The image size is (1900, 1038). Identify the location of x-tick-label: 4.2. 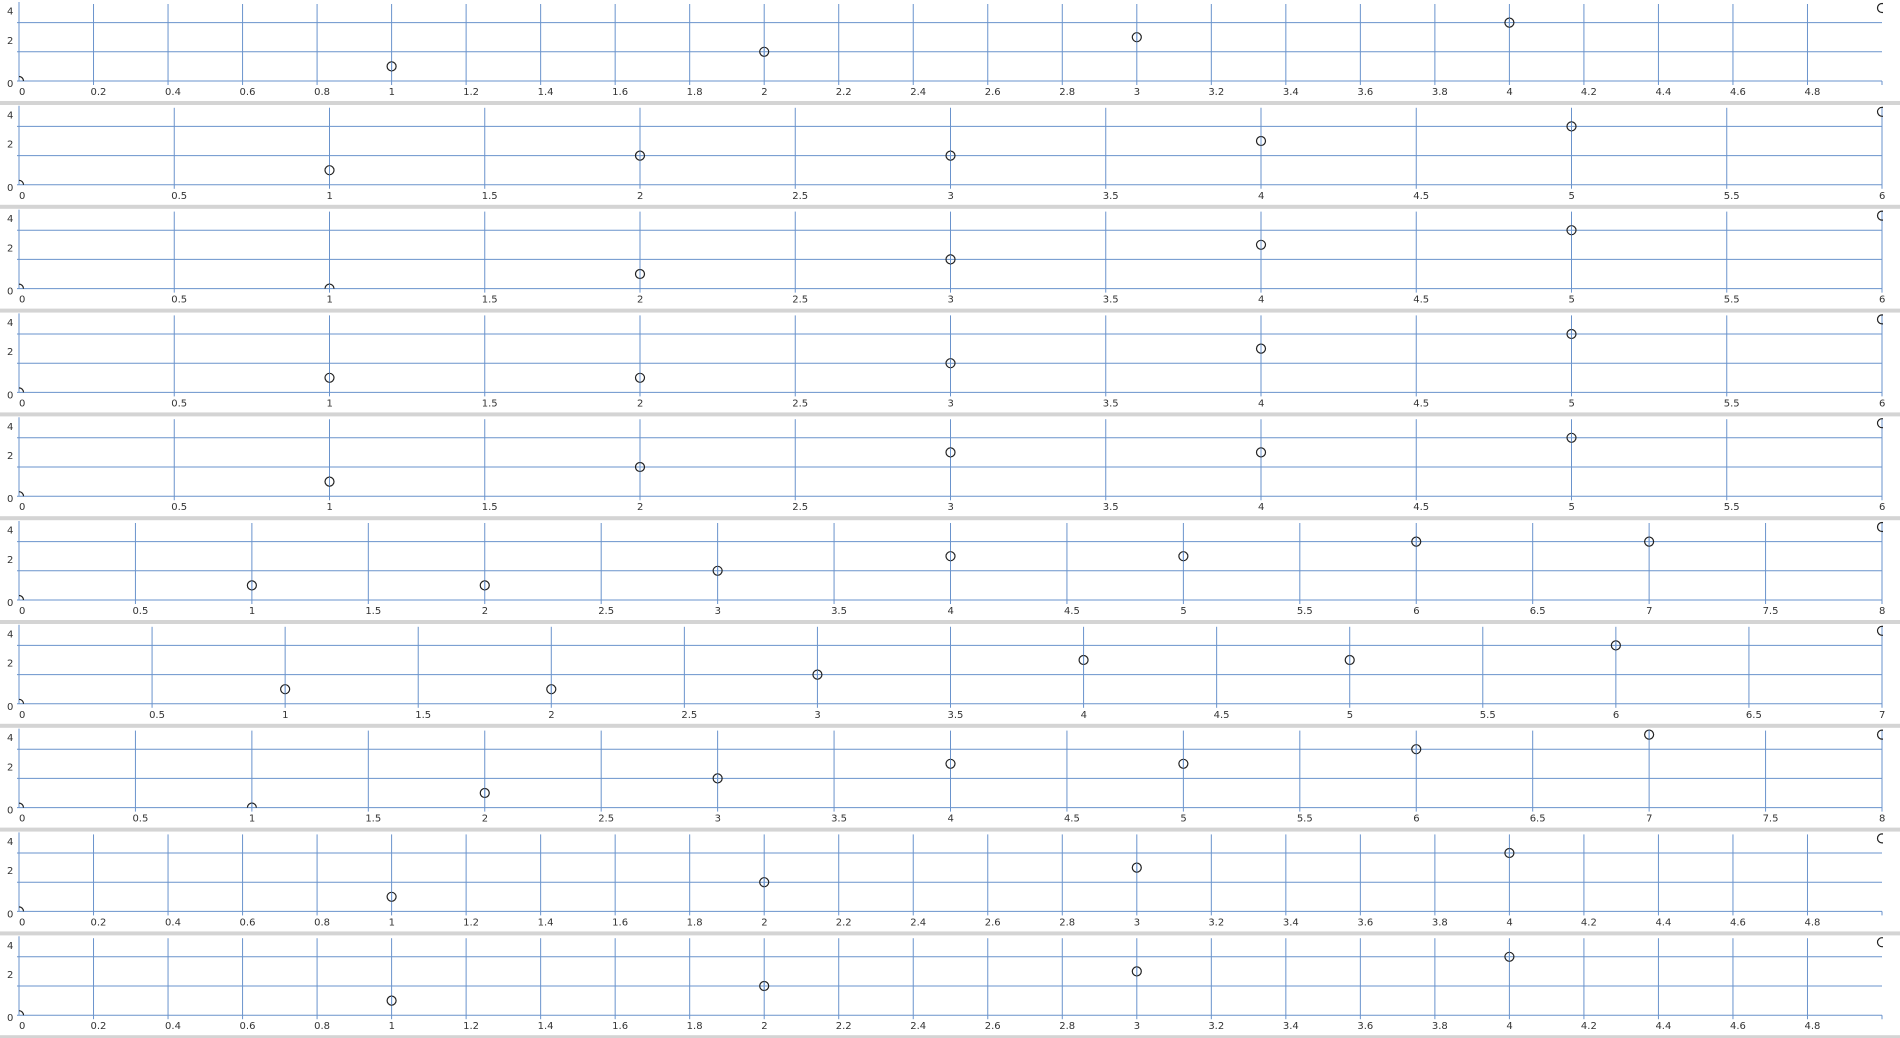
(1589, 1026).